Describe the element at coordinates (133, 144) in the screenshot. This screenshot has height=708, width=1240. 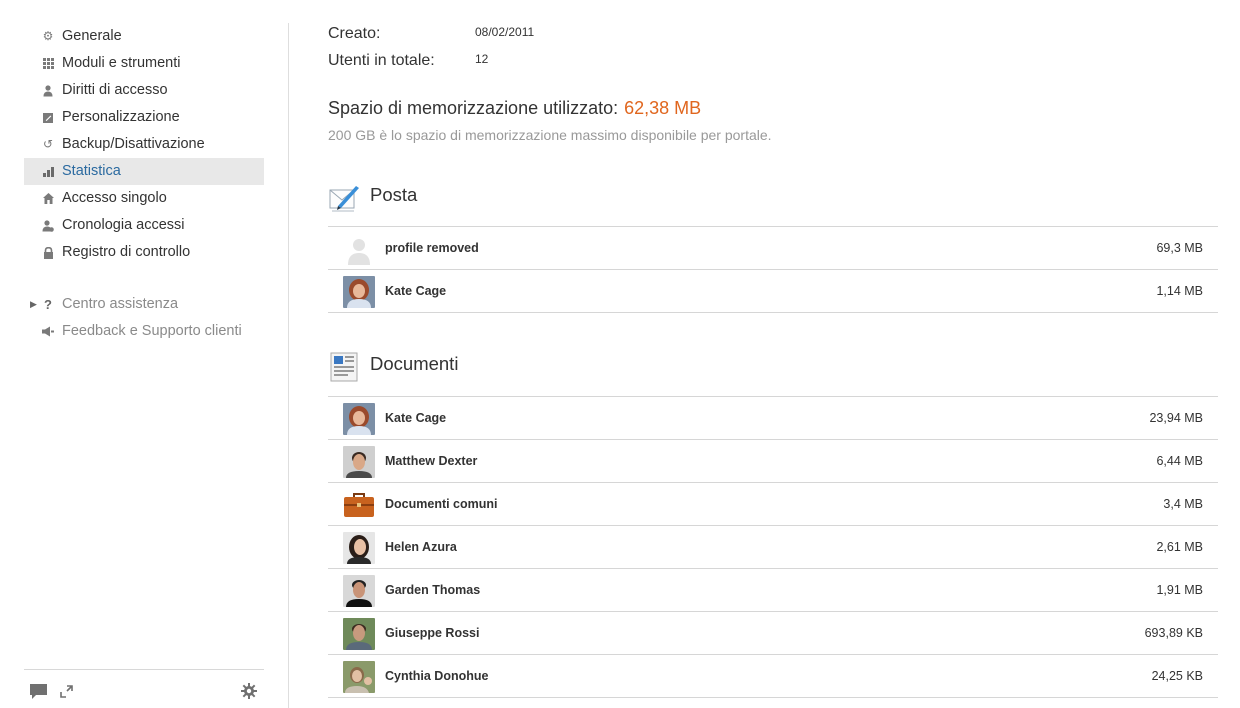
I see `nav-item-label: Backup/Disattivazione` at that location.